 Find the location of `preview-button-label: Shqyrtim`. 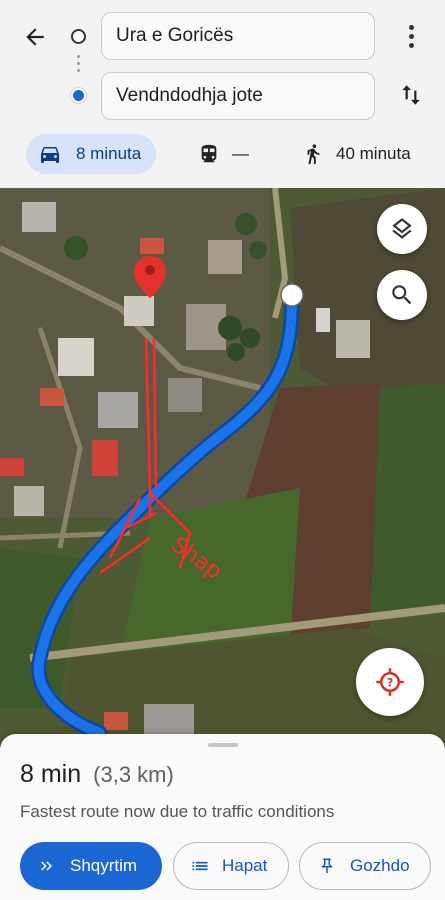

preview-button-label: Shqyrtim is located at coordinates (104, 865).